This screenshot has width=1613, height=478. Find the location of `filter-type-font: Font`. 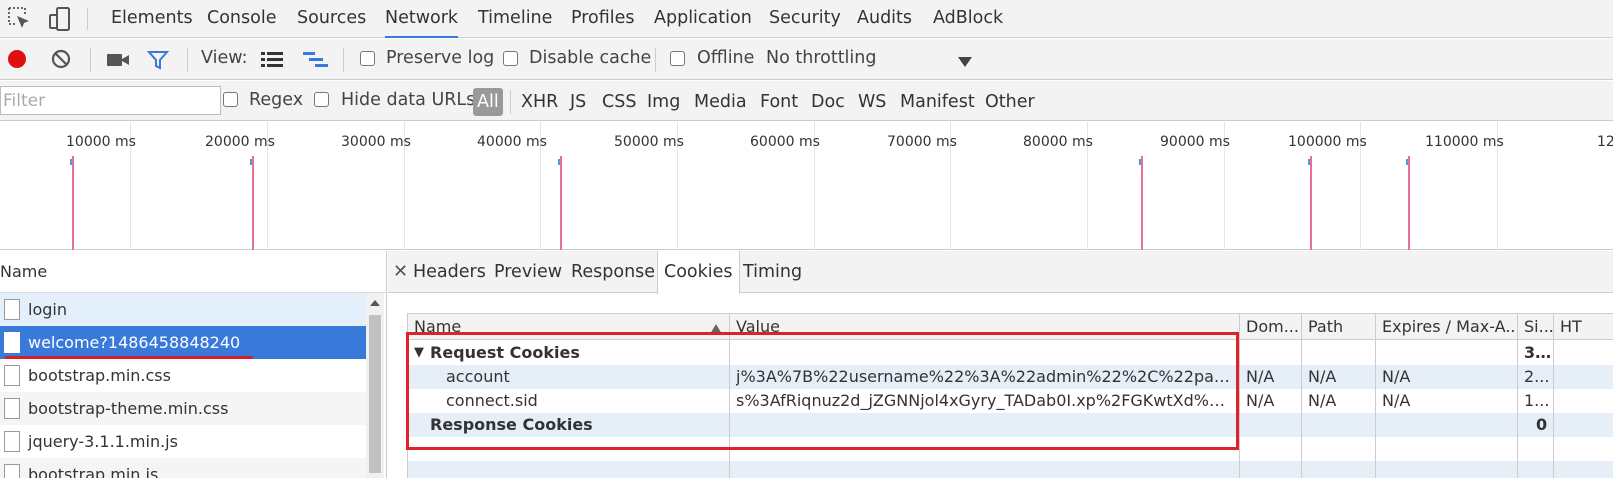

filter-type-font: Font is located at coordinates (779, 102).